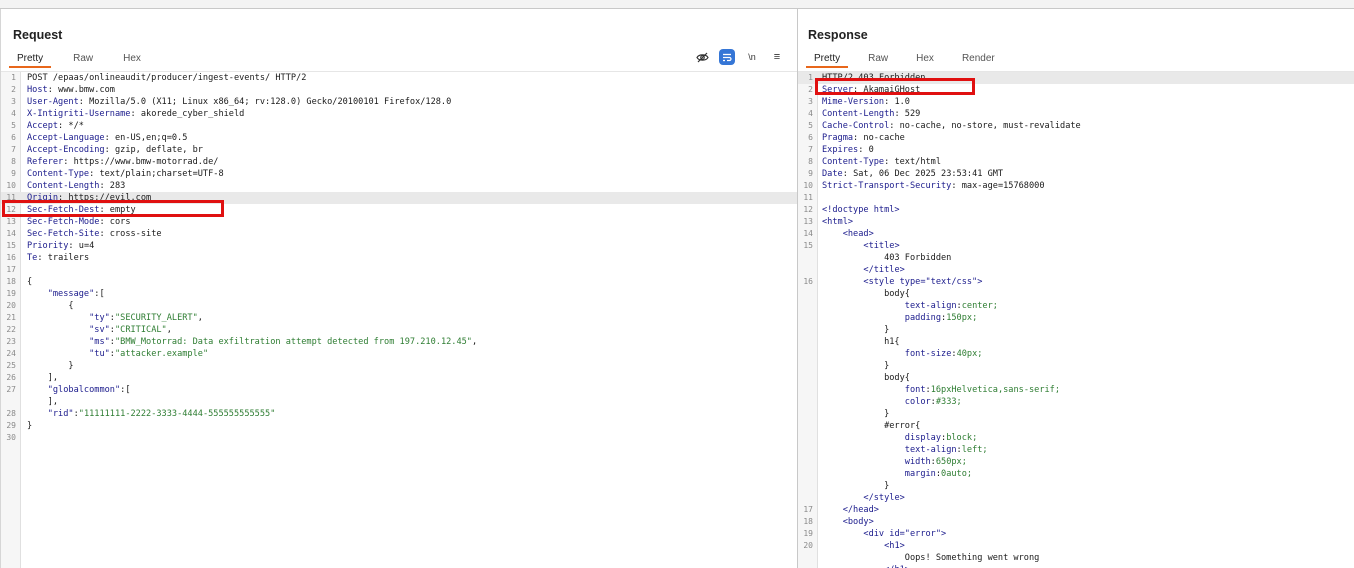 The image size is (1354, 568). Describe the element at coordinates (933, 402) in the screenshot. I see `line-text: color:#333;` at that location.